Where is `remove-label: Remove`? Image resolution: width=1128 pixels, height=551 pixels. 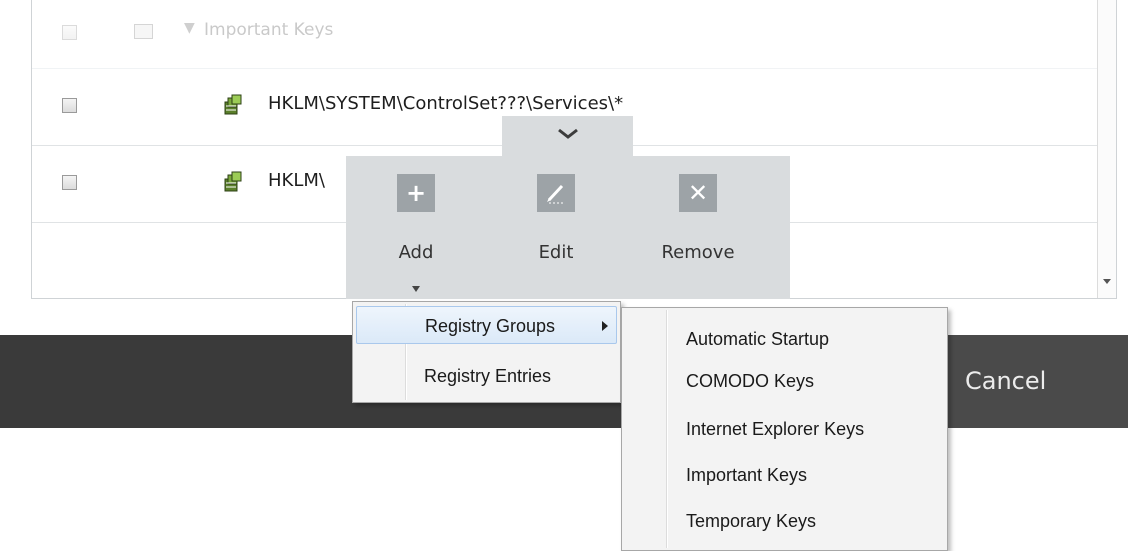 remove-label: Remove is located at coordinates (698, 252).